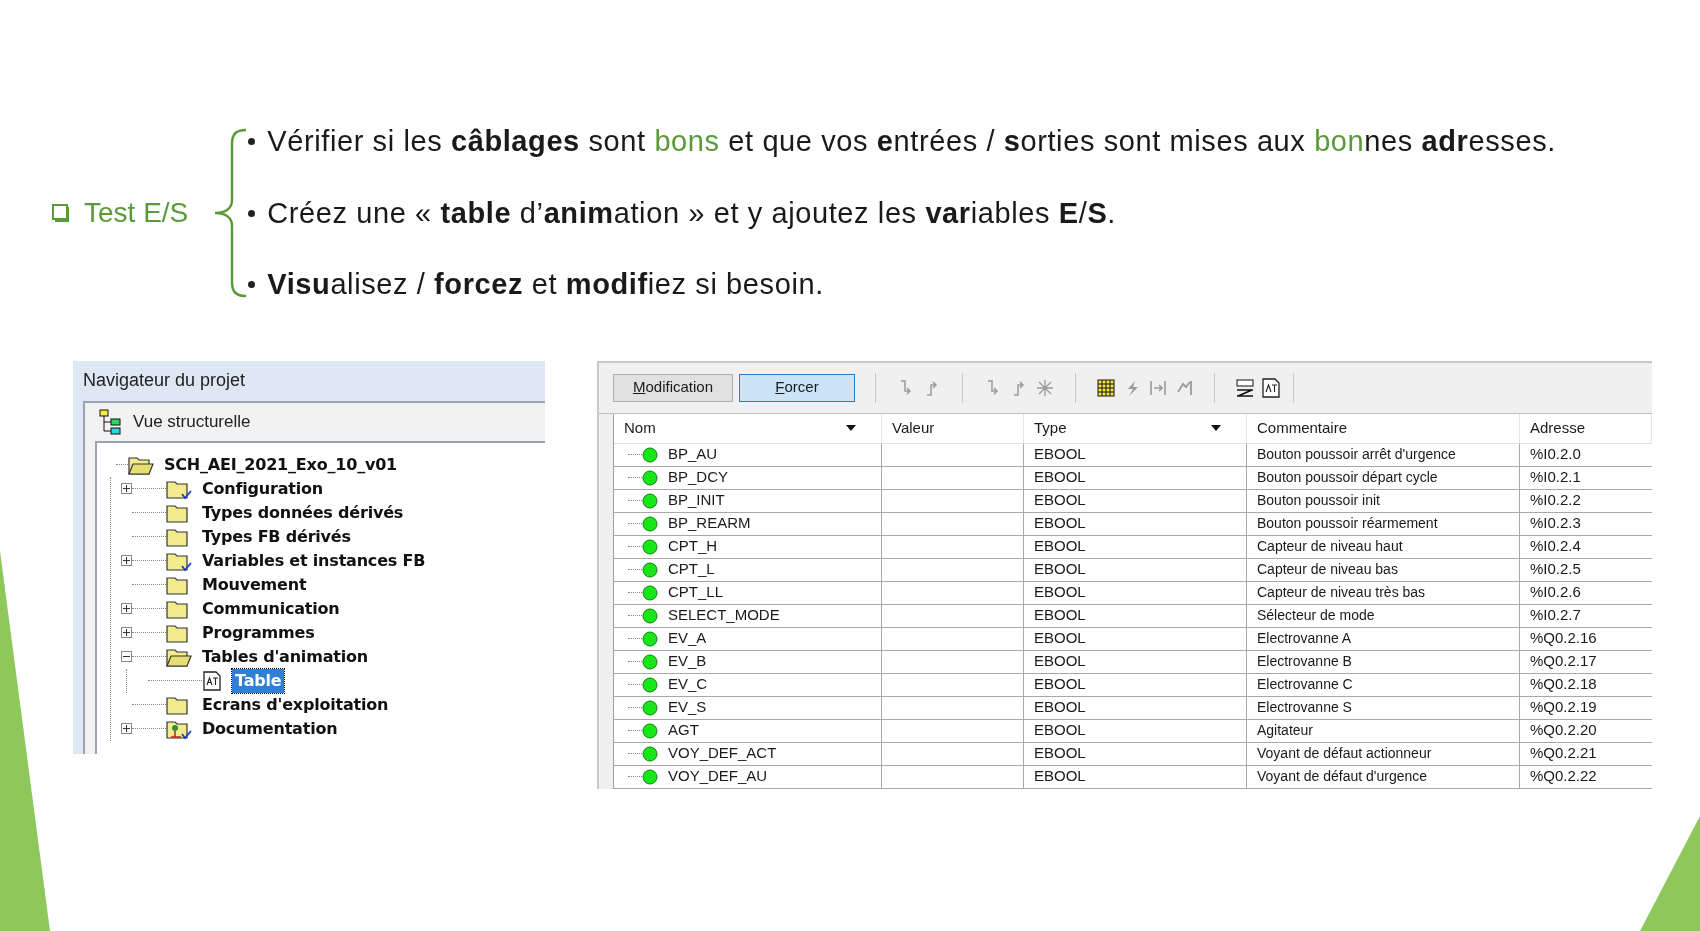  What do you see at coordinates (1586, 428) in the screenshot?
I see `column-header: Adresse` at bounding box center [1586, 428].